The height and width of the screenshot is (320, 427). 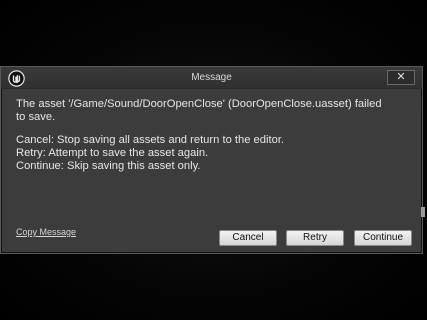 What do you see at coordinates (315, 238) in the screenshot?
I see `retry-button: Retry` at bounding box center [315, 238].